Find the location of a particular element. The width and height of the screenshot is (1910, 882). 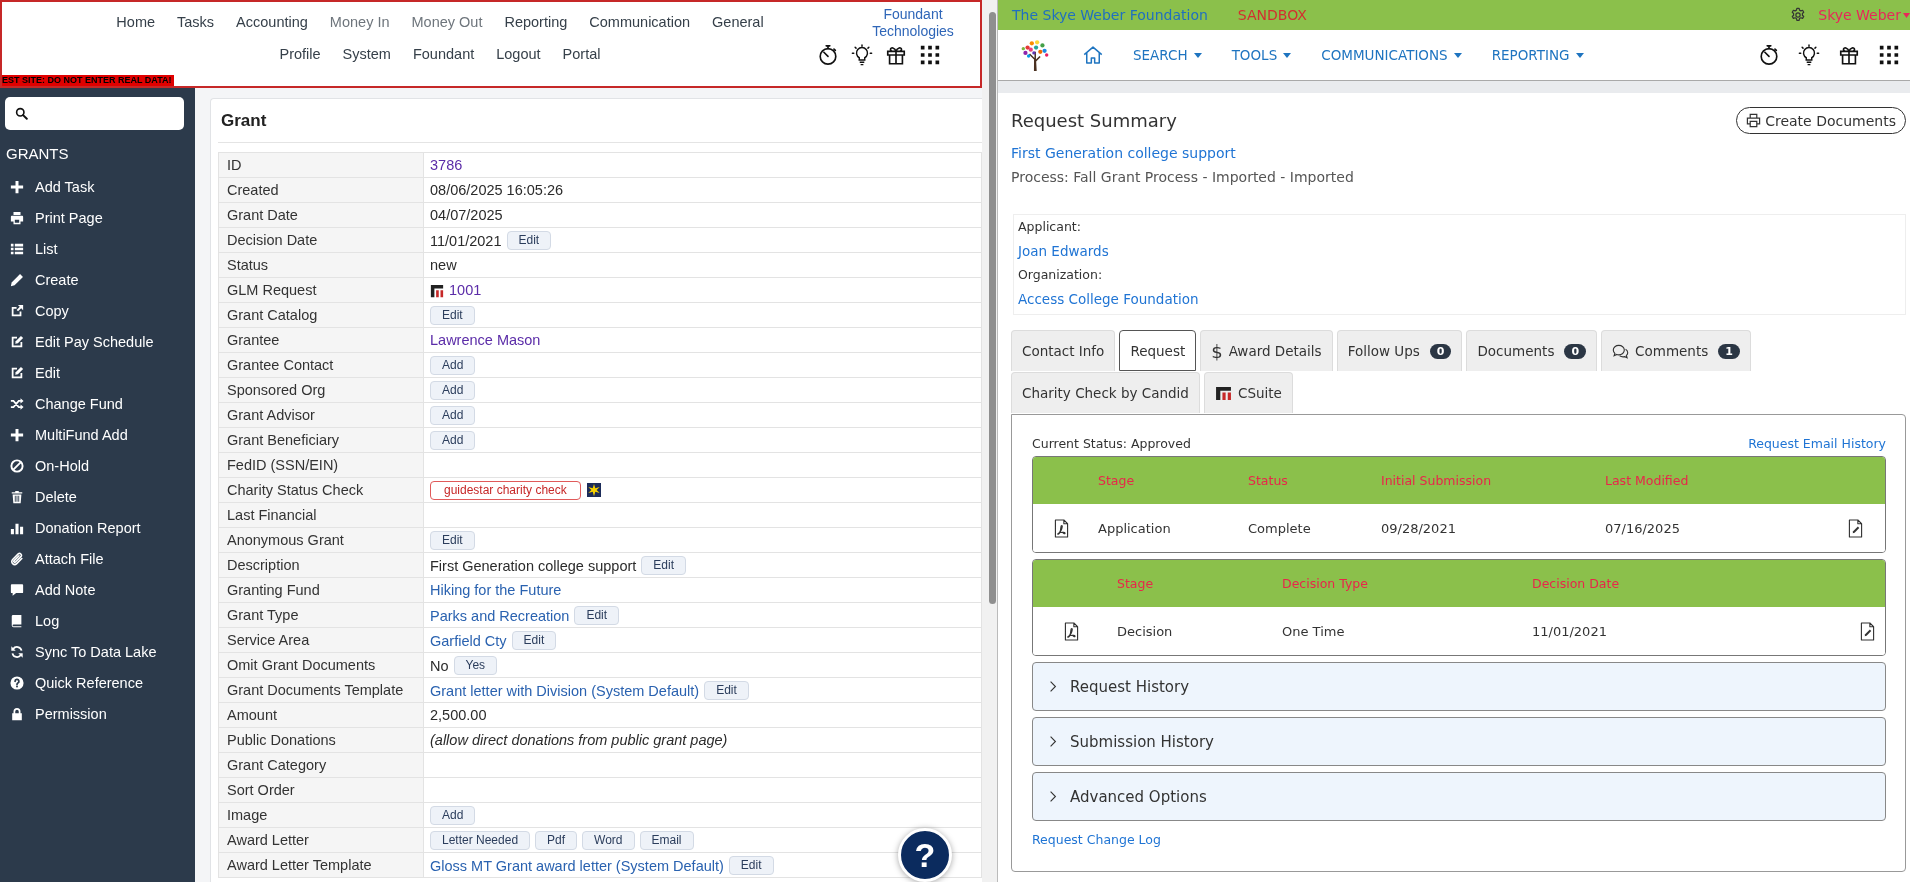

nav-link: Money Out is located at coordinates (447, 22).